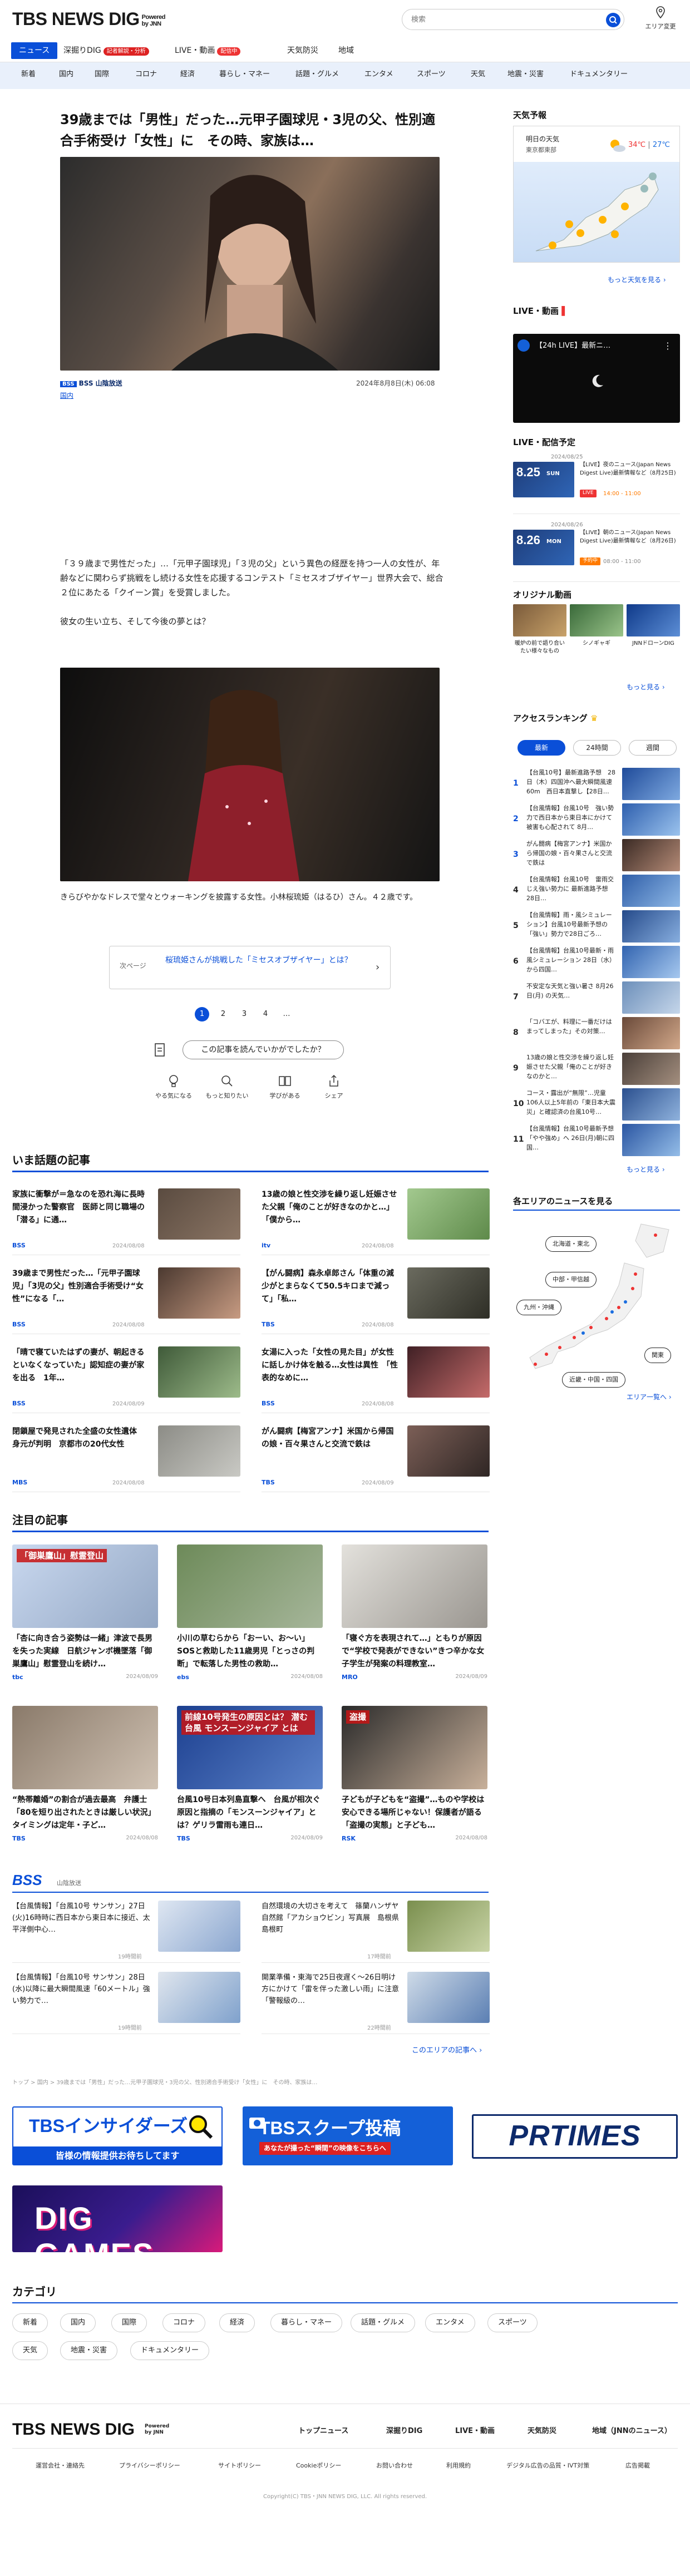 This screenshot has height=2576, width=690. I want to click on reaction-learned: 学びがある, so click(285, 1087).